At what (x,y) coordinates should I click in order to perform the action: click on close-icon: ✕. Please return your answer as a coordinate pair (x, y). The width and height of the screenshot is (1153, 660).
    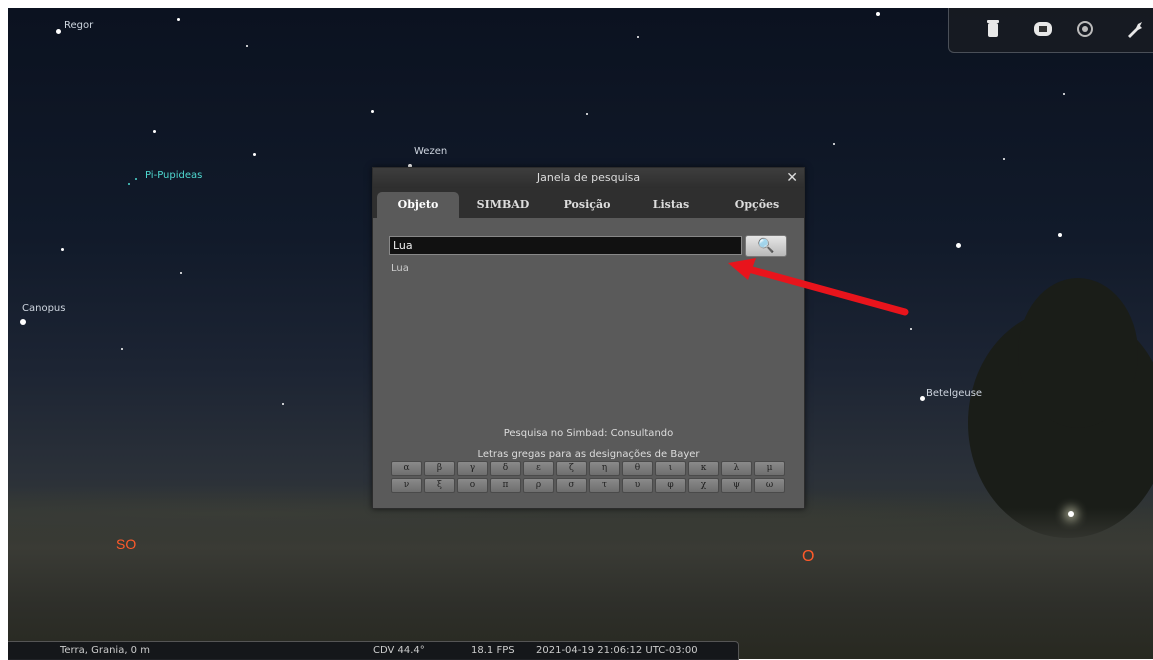
    Looking at the image, I should click on (792, 178).